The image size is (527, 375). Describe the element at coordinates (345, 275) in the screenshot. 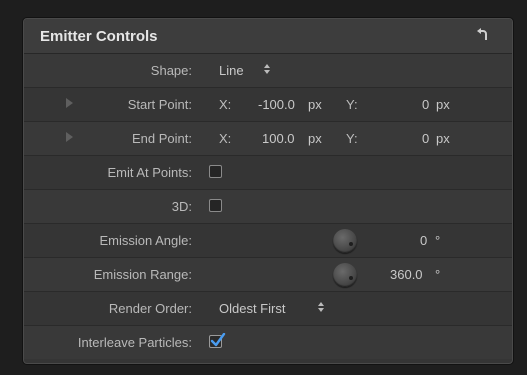

I see `emission-range-dial` at that location.